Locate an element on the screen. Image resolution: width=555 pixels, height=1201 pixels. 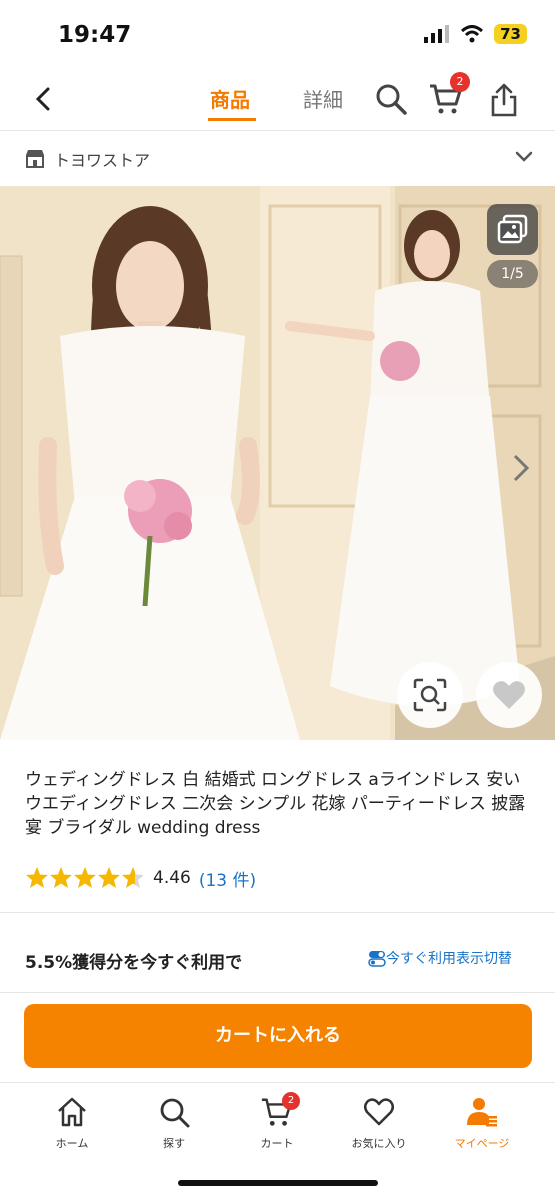
user-icon is located at coordinates (482, 1112).